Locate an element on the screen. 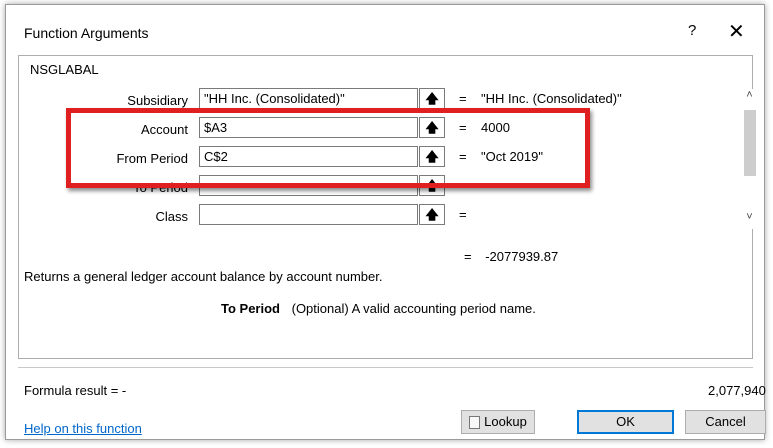 Image resolution: width=773 pixels, height=448 pixels. formula-result-value: 2,077,940 is located at coordinates (737, 390).